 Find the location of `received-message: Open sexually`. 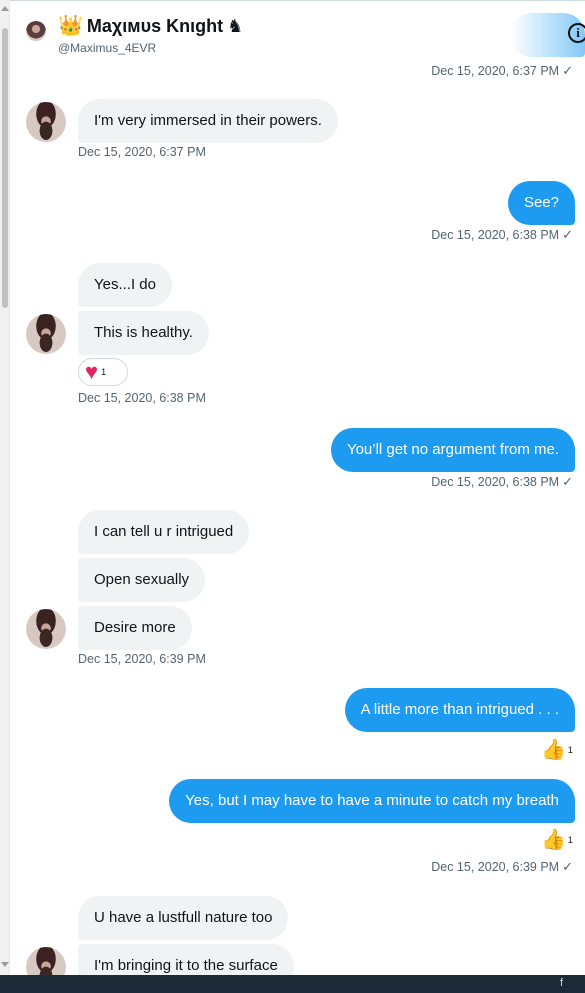

received-message: Open sexually is located at coordinates (142, 580).